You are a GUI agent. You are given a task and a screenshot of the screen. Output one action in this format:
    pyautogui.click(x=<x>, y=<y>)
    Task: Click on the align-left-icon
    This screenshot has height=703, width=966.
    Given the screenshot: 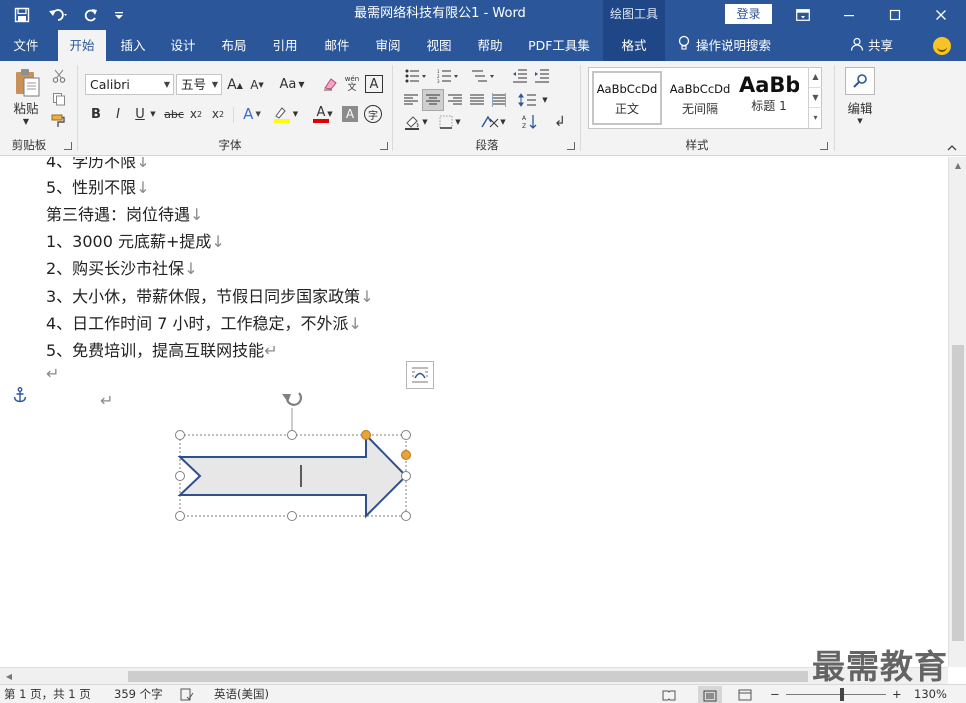 What is the action you would take?
    pyautogui.click(x=411, y=100)
    